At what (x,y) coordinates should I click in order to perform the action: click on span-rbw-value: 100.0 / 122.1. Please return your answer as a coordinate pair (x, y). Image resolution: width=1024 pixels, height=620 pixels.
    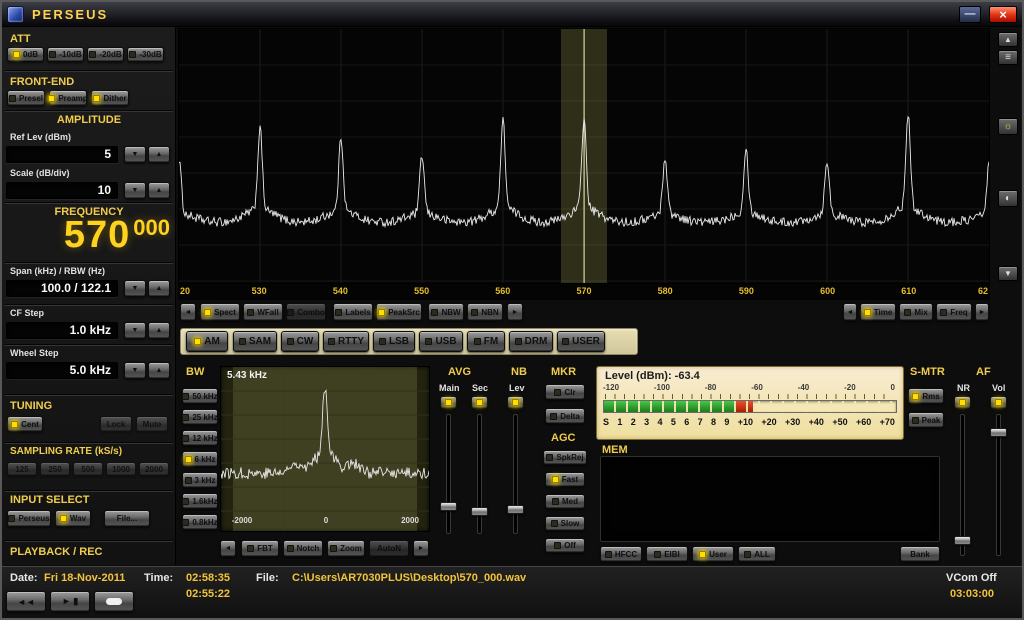
    Looking at the image, I should click on (62, 288).